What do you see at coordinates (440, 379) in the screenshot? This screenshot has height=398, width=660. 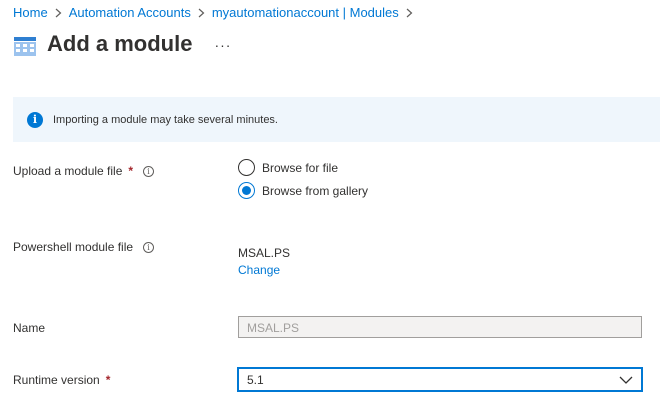 I see `runtime-version-dropdown: 5.1` at bounding box center [440, 379].